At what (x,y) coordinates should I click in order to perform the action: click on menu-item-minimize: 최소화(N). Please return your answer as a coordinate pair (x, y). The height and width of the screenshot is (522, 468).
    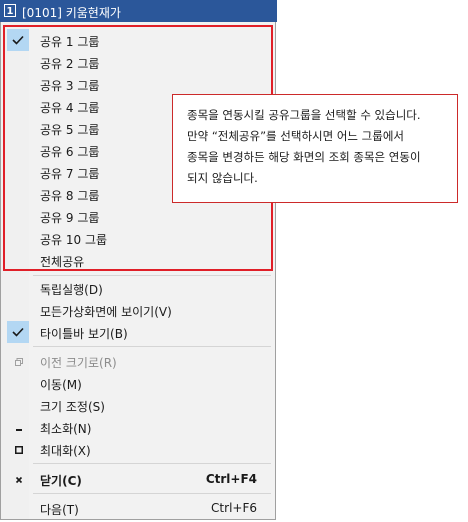
    Looking at the image, I should click on (138, 427).